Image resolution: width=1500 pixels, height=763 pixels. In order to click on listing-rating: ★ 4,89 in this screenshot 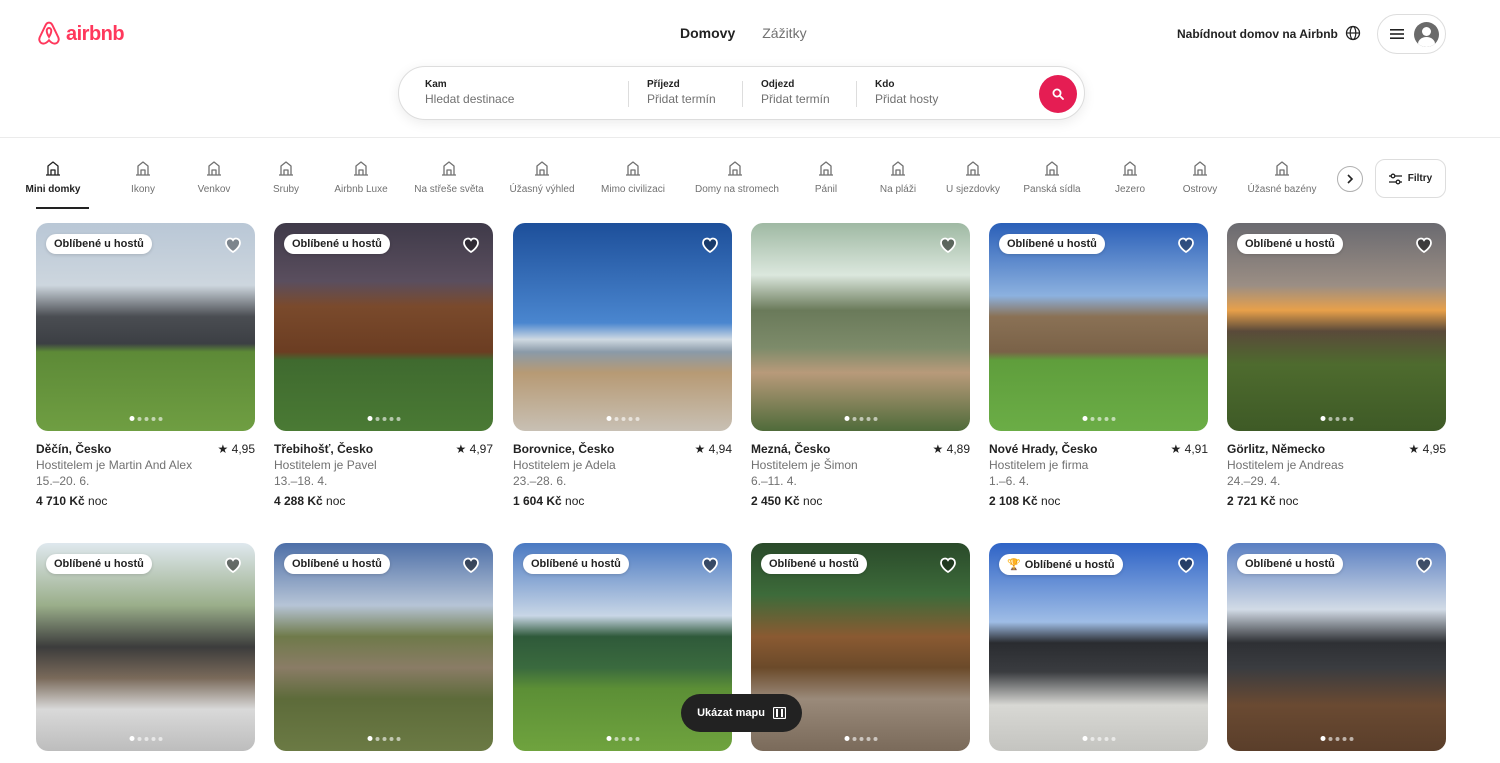, I will do `click(951, 449)`.